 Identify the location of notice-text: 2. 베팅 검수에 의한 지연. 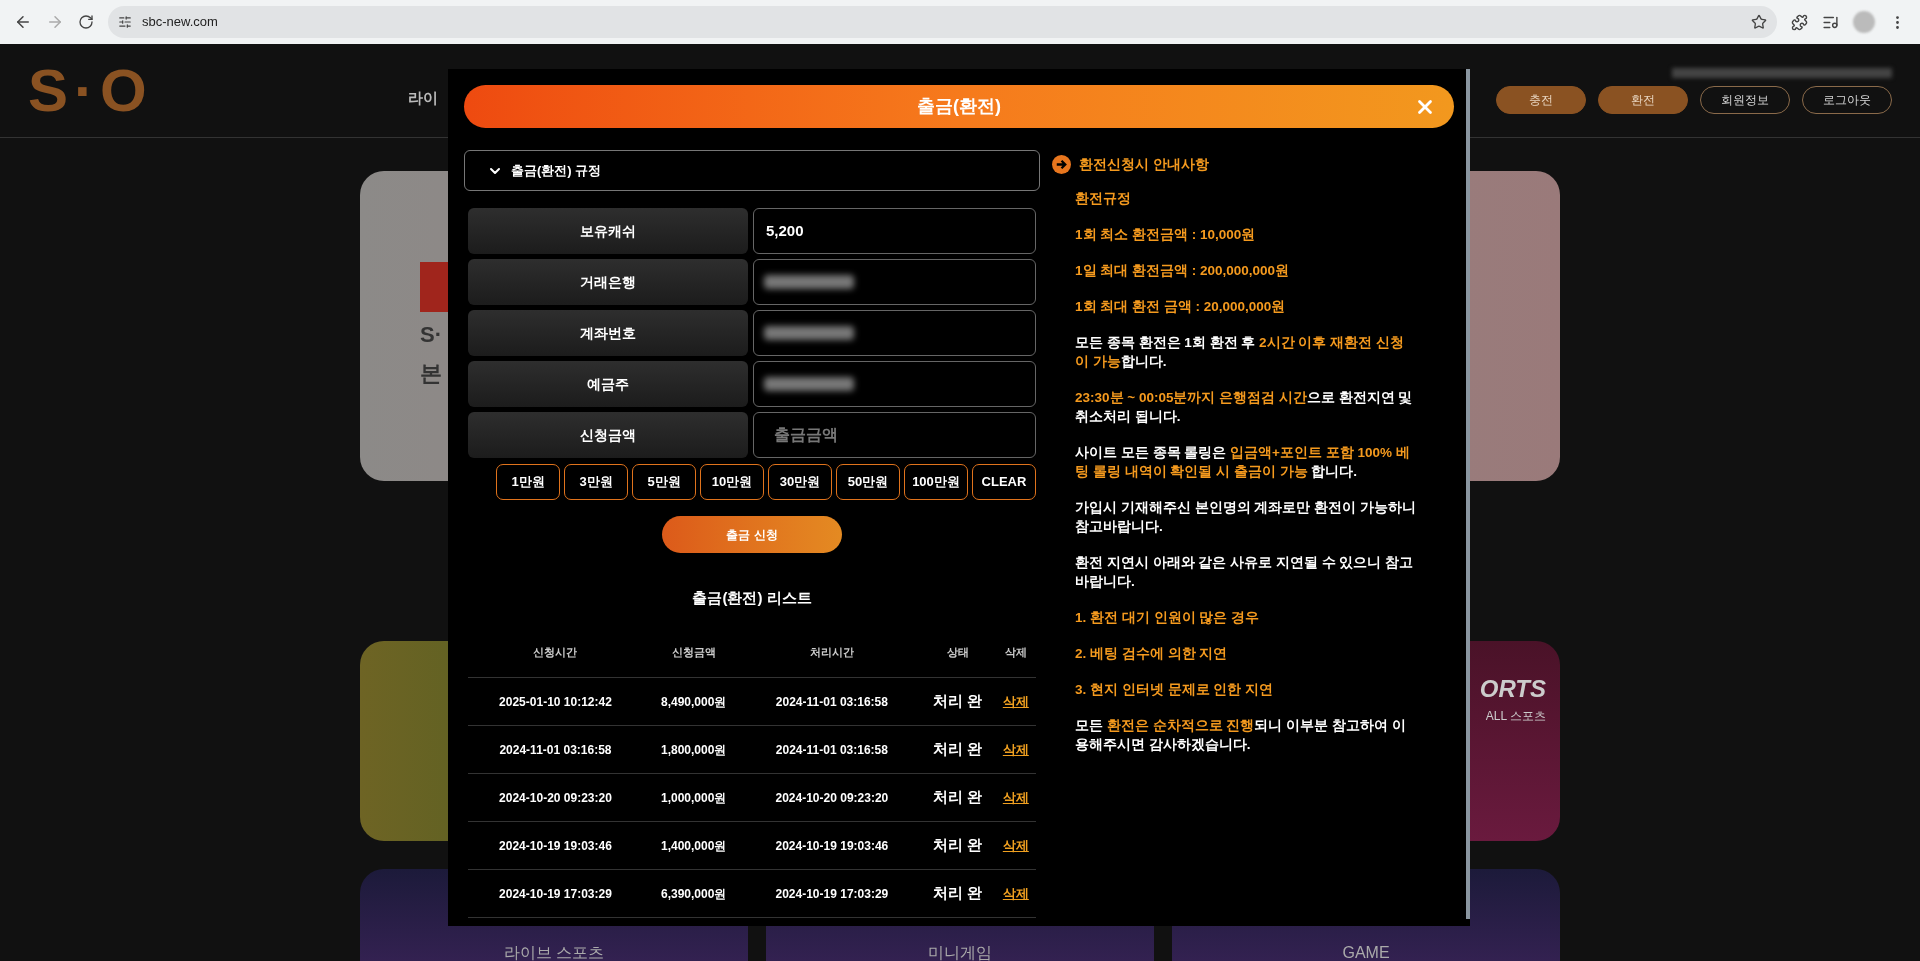
(1152, 654).